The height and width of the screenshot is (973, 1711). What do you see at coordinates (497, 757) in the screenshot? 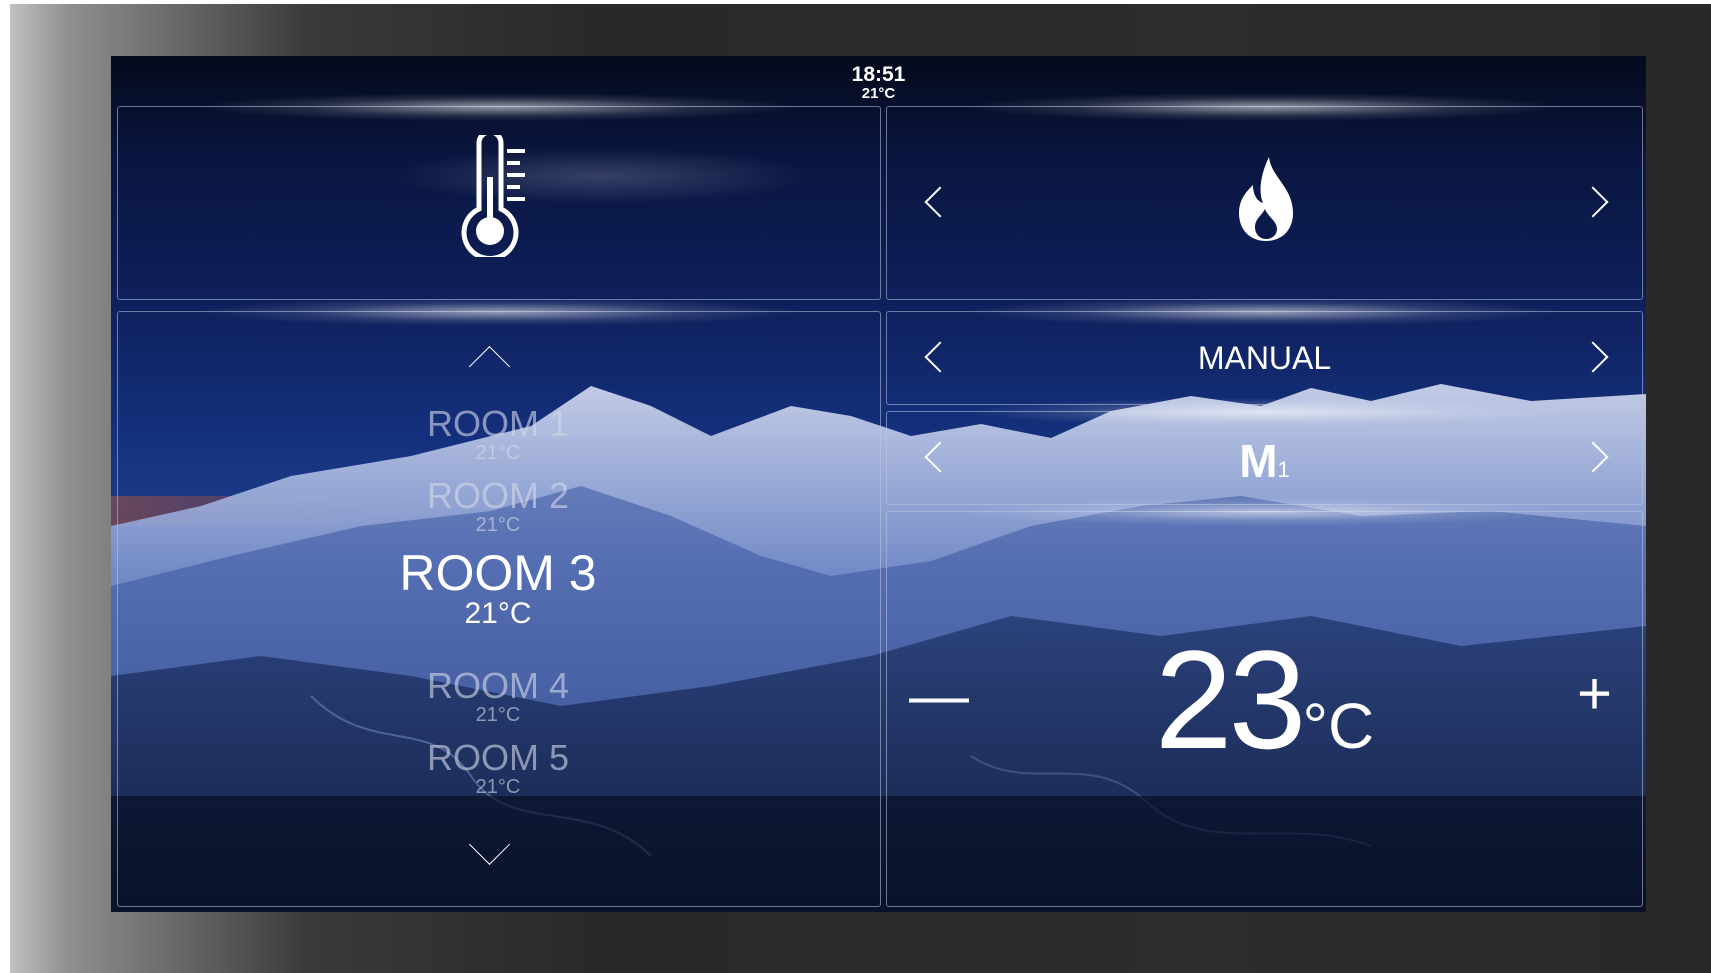
I see `room-name: ROOM 5` at bounding box center [497, 757].